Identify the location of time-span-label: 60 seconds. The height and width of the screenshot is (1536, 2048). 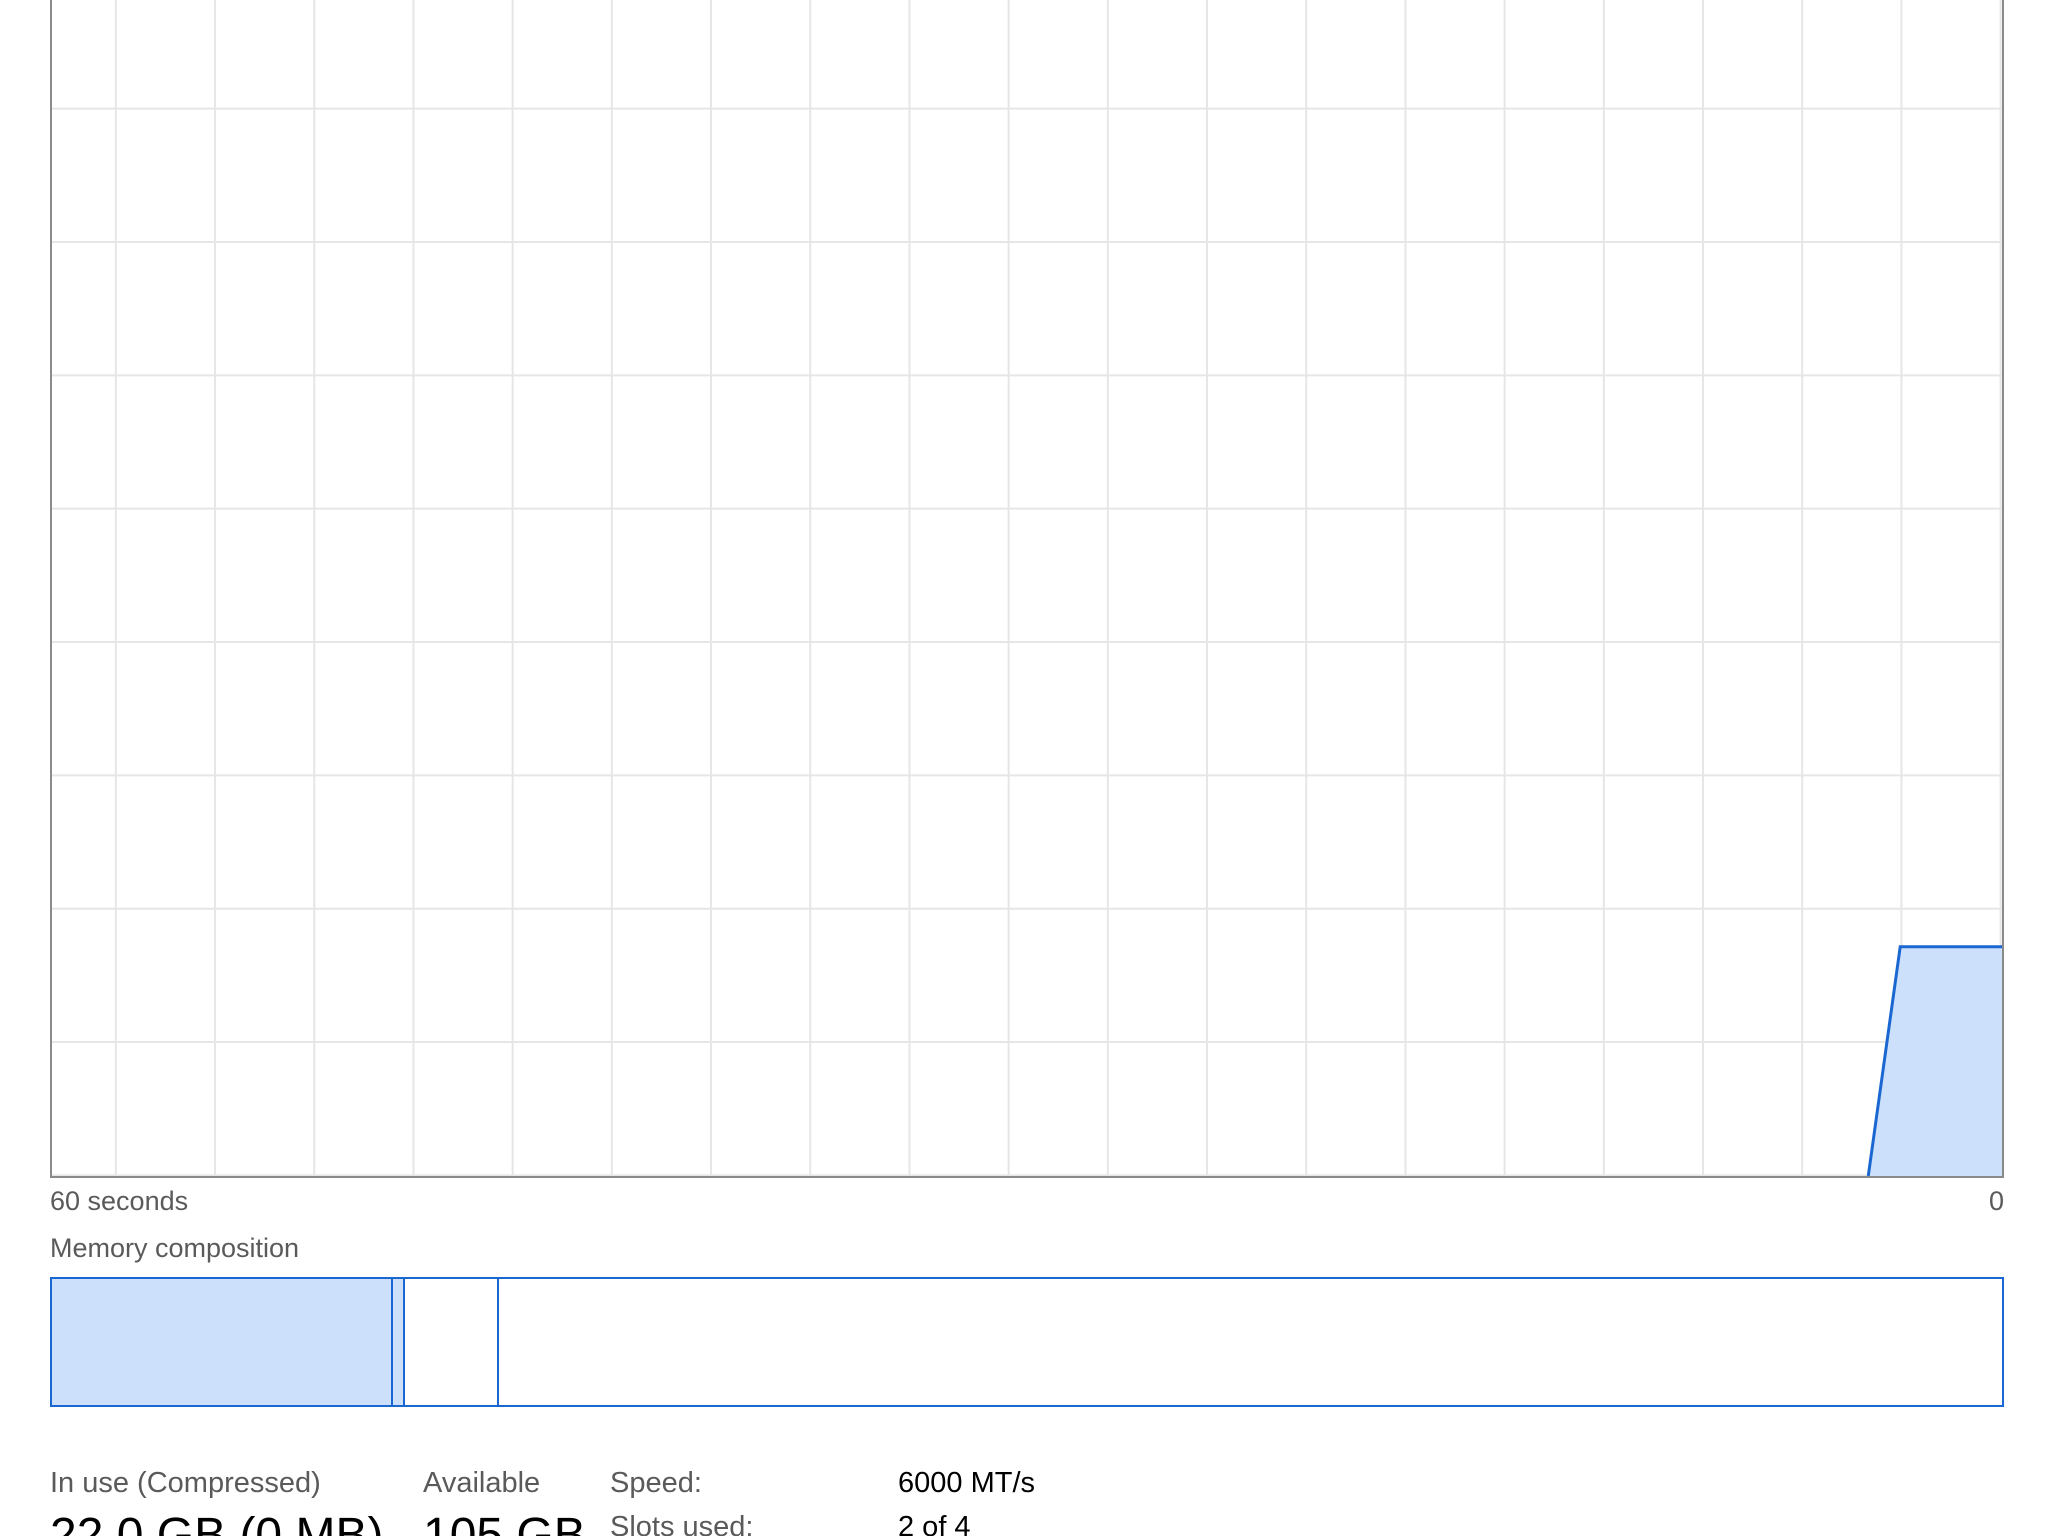
(119, 1201).